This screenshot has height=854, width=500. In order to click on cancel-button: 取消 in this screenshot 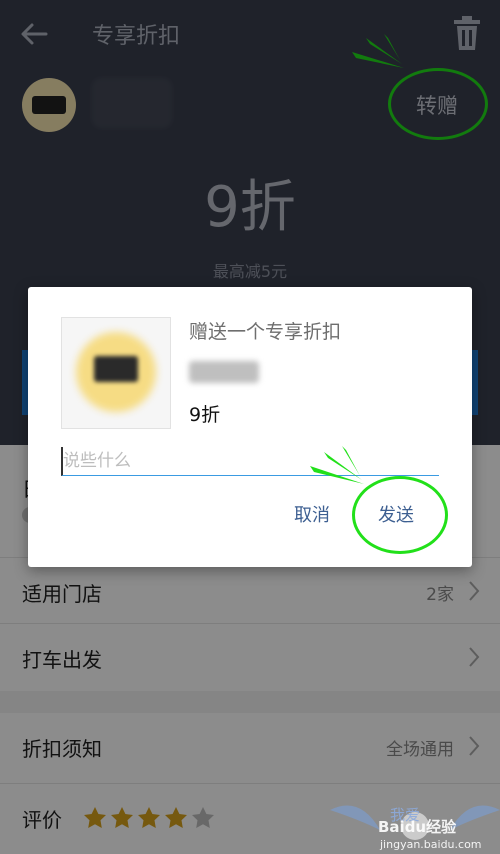, I will do `click(312, 514)`.